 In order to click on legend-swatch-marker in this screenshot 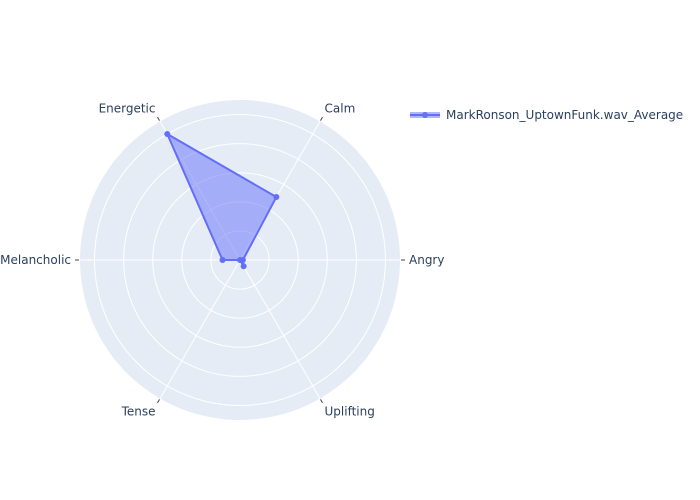, I will do `click(425, 115)`.